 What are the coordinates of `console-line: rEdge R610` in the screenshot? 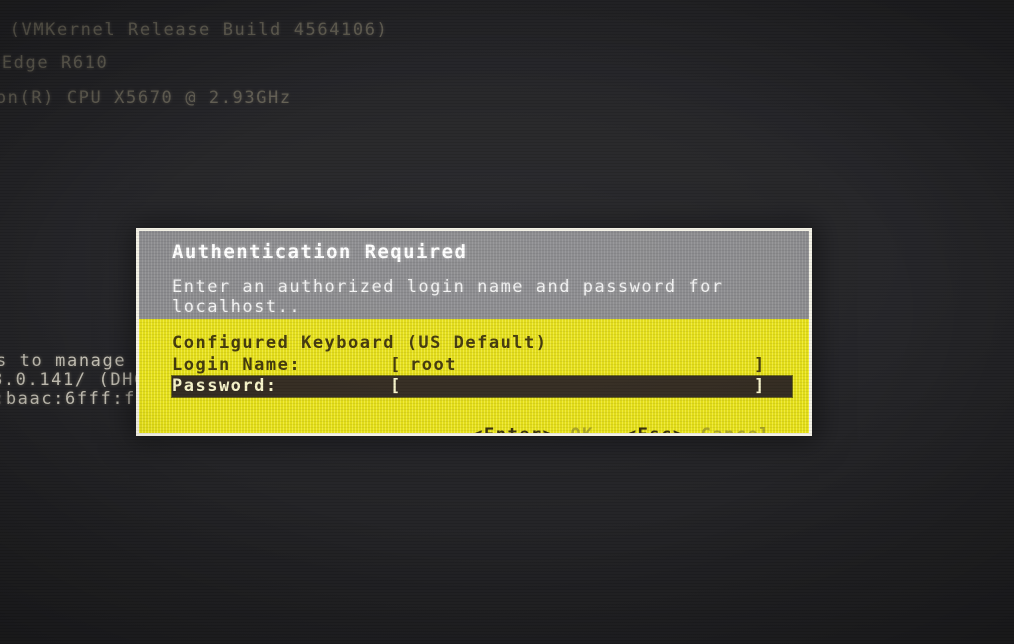 It's located at (54, 63).